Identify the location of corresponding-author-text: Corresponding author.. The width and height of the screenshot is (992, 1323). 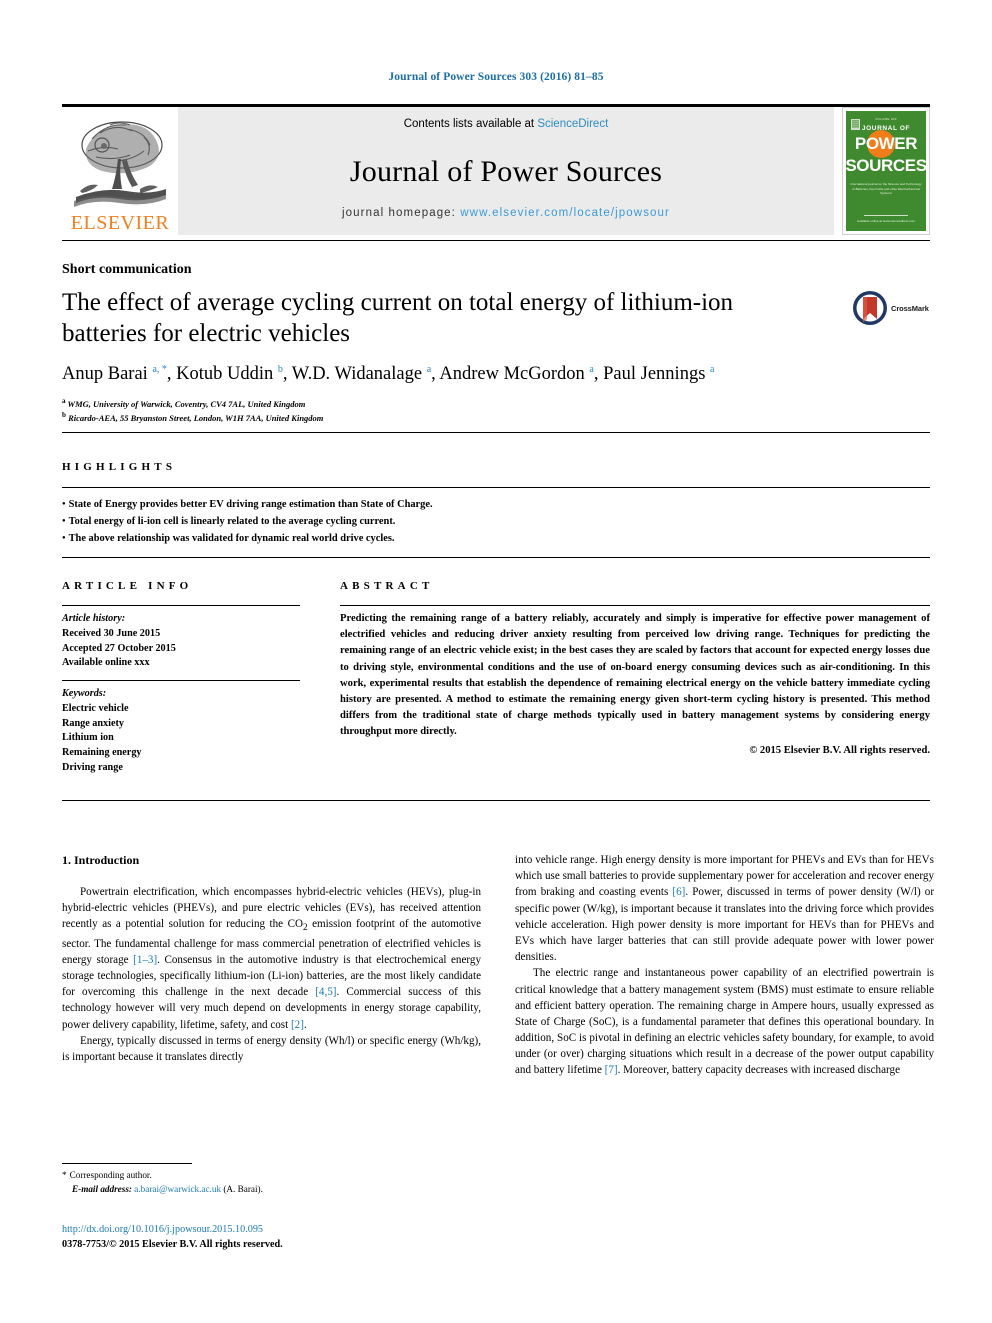
(110, 1175).